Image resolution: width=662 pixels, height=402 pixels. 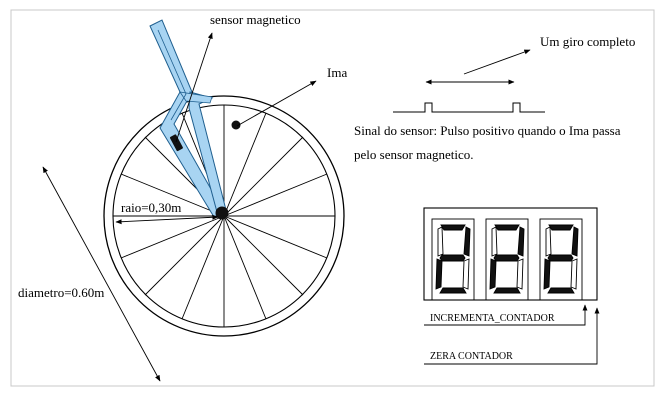 I want to click on radius-arrow, so click(x=167, y=219).